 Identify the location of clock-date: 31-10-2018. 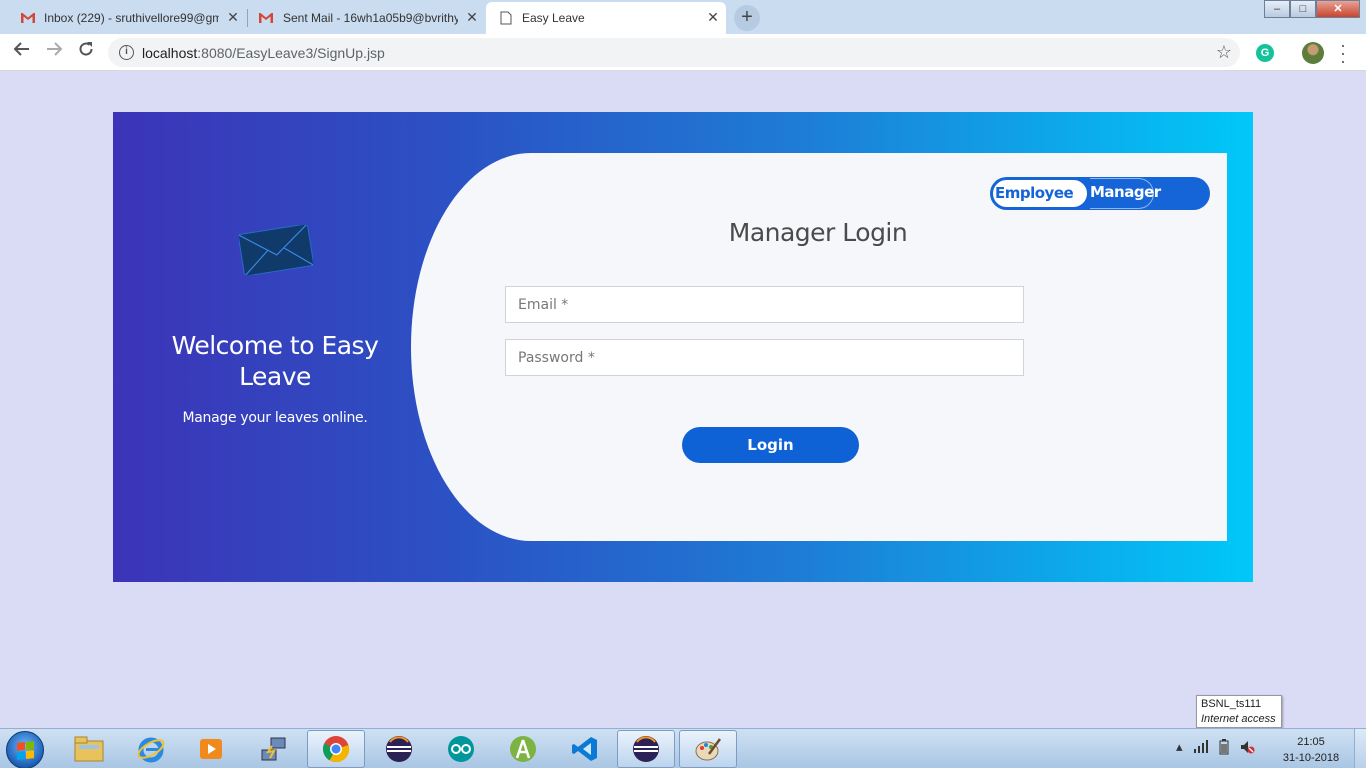
(1311, 758).